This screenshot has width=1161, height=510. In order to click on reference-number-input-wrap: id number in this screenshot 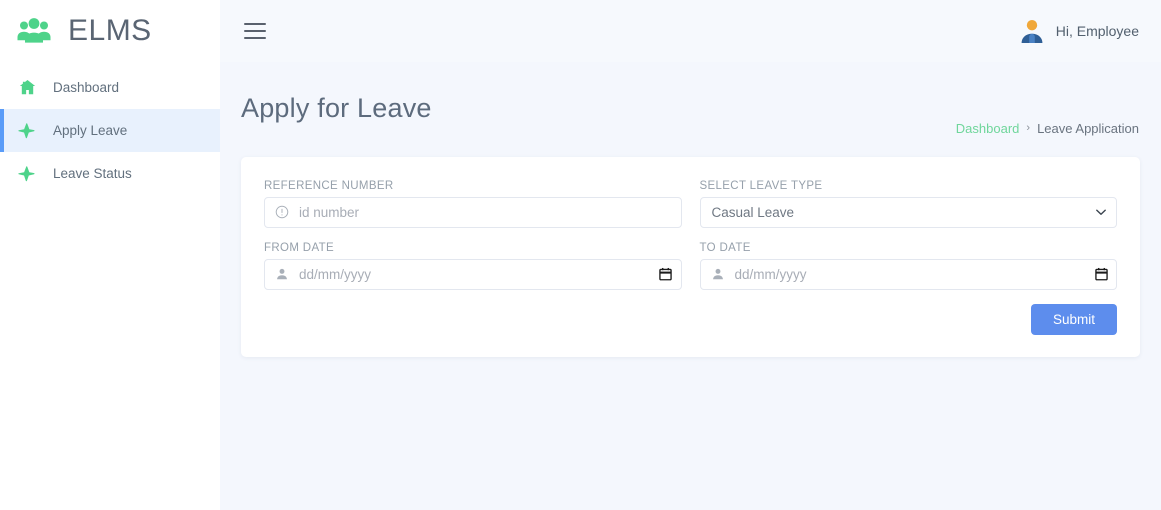, I will do `click(473, 212)`.